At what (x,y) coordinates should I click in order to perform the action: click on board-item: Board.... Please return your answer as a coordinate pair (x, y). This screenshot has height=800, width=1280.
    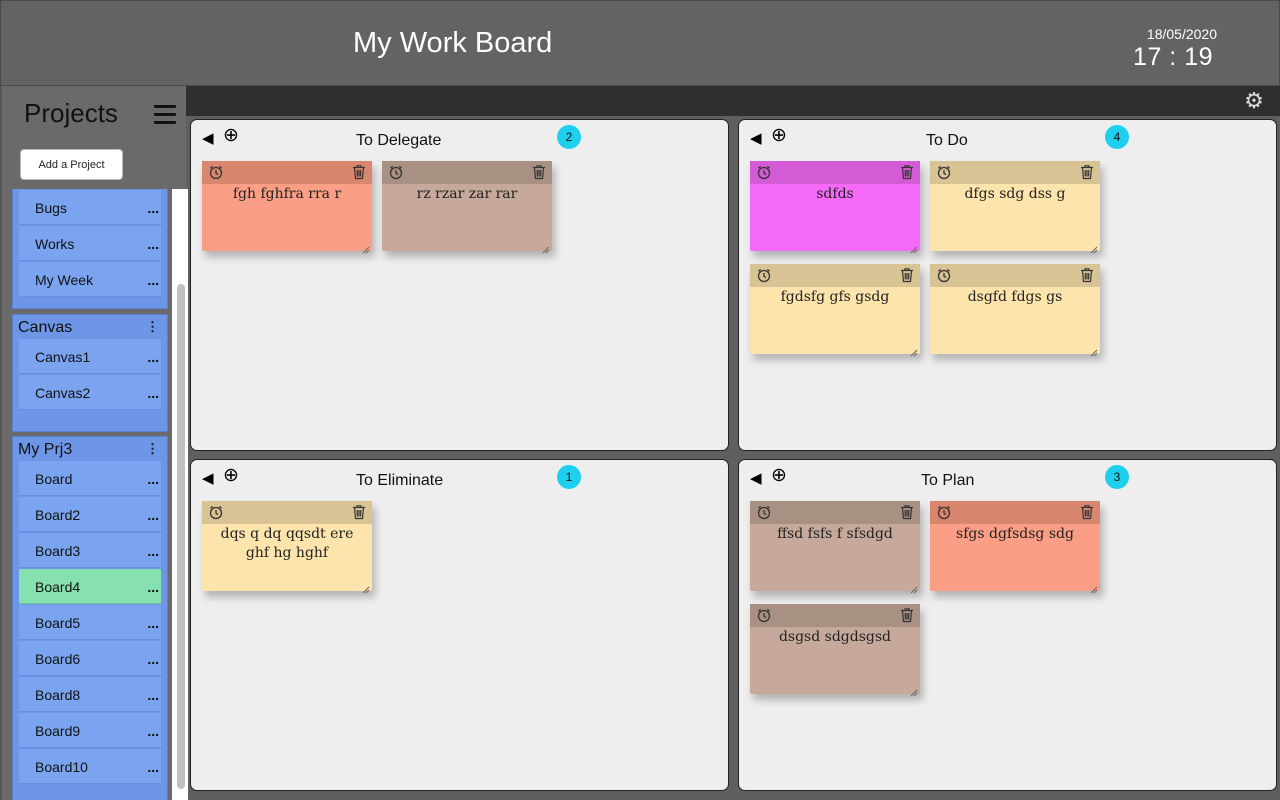
    Looking at the image, I should click on (90, 478).